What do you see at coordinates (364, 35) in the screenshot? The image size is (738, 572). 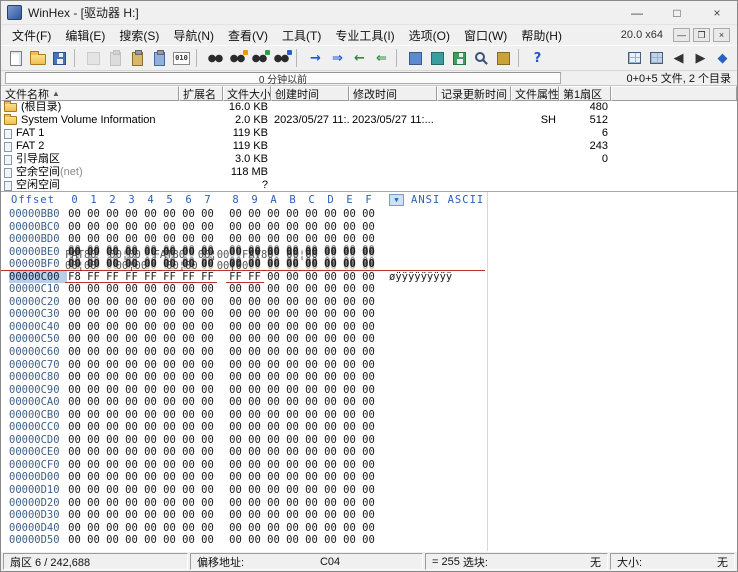 I see `menu-item-6: 专业工具(I)` at bounding box center [364, 35].